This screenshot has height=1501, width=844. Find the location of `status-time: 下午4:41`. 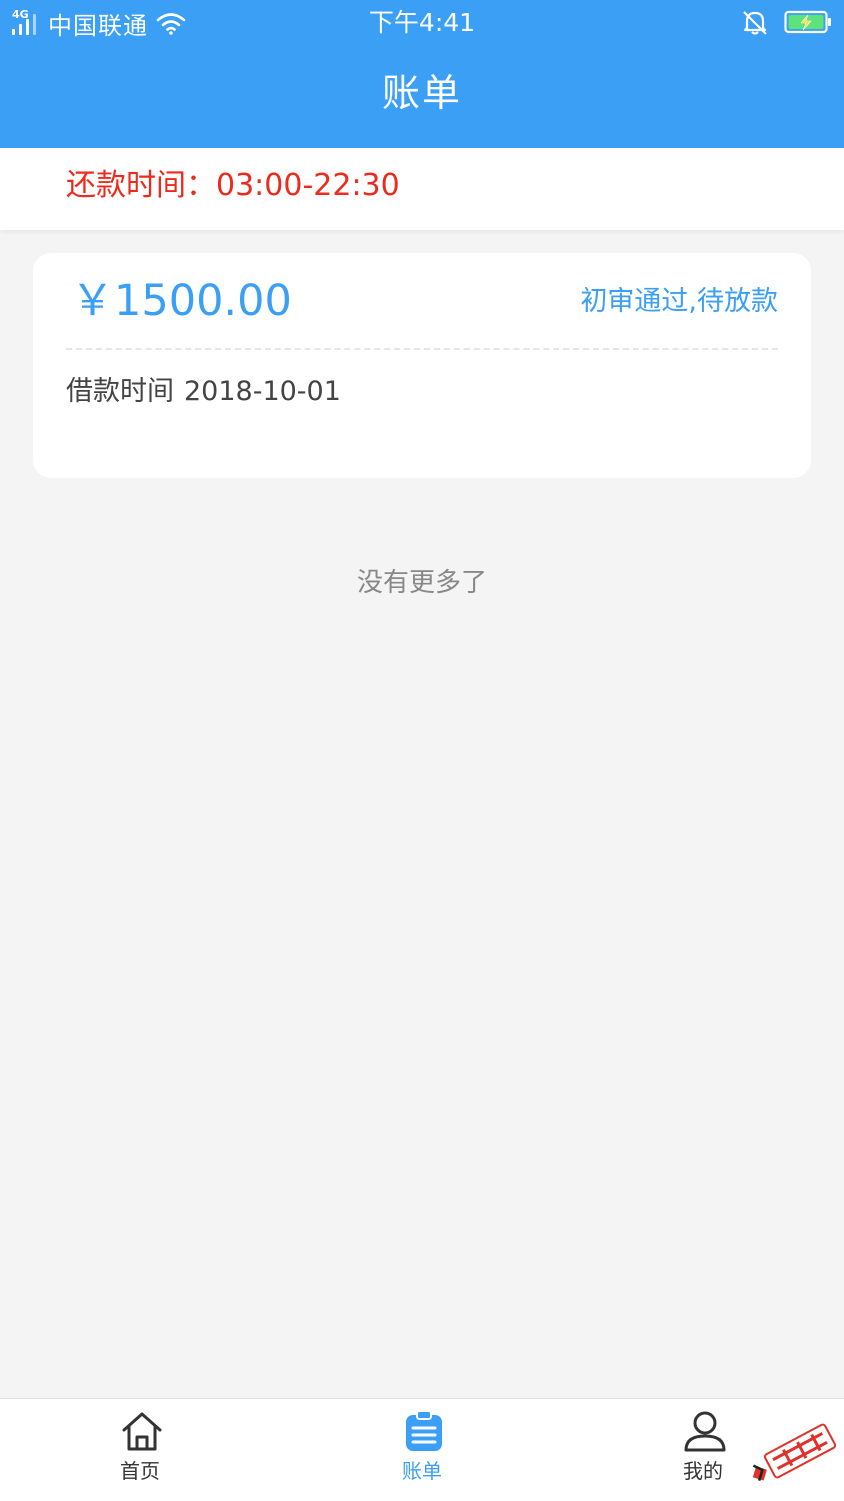

status-time: 下午4:41 is located at coordinates (422, 22).